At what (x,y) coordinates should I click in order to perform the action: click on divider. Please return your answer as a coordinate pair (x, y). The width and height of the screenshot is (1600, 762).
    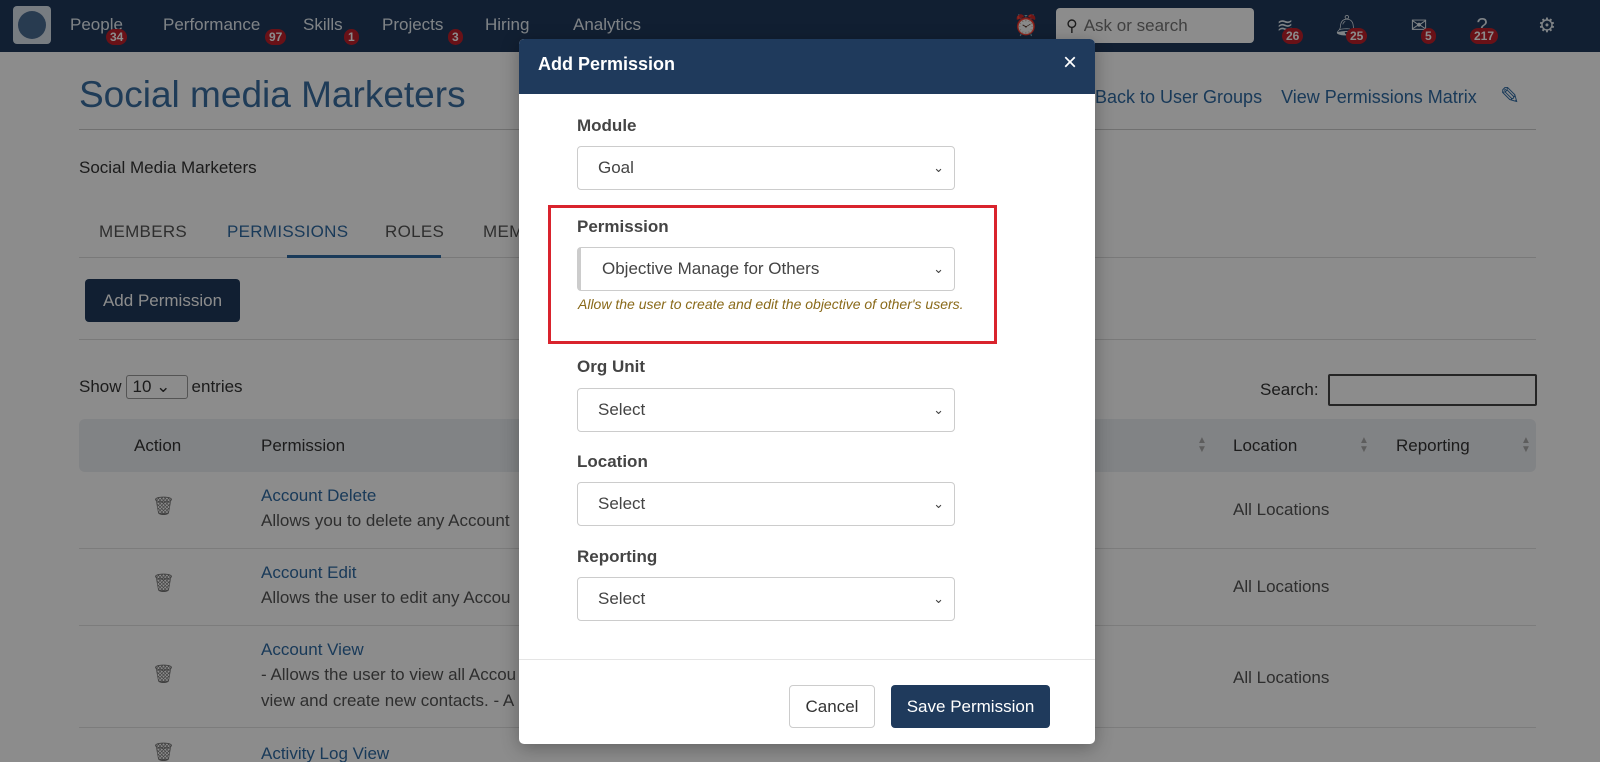
    Looking at the image, I should click on (807, 659).